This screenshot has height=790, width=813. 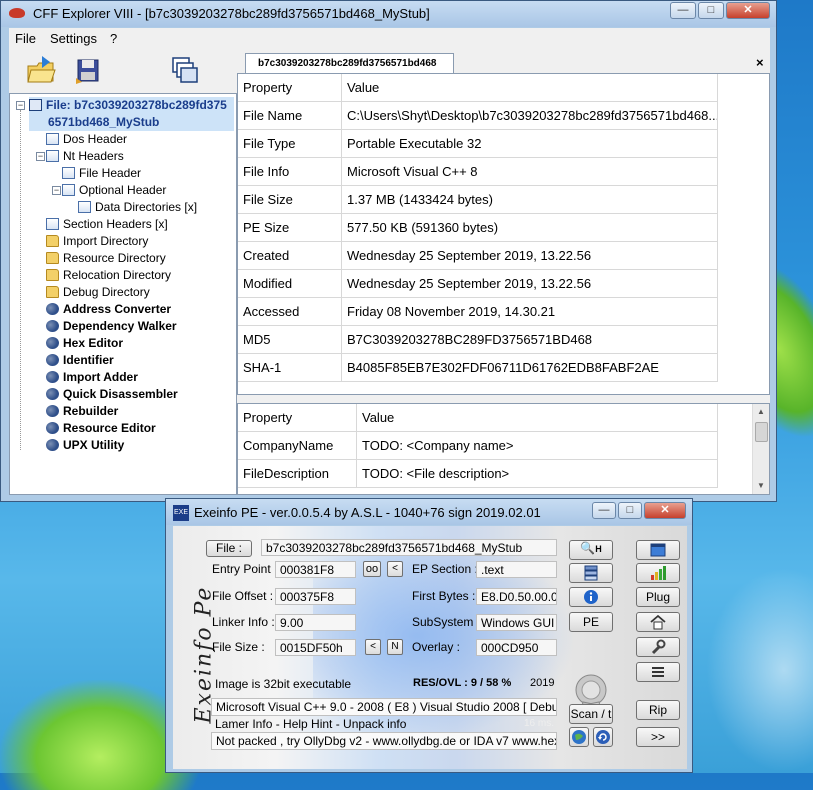 What do you see at coordinates (123, 70) in the screenshot?
I see `cff-toolbar` at bounding box center [123, 70].